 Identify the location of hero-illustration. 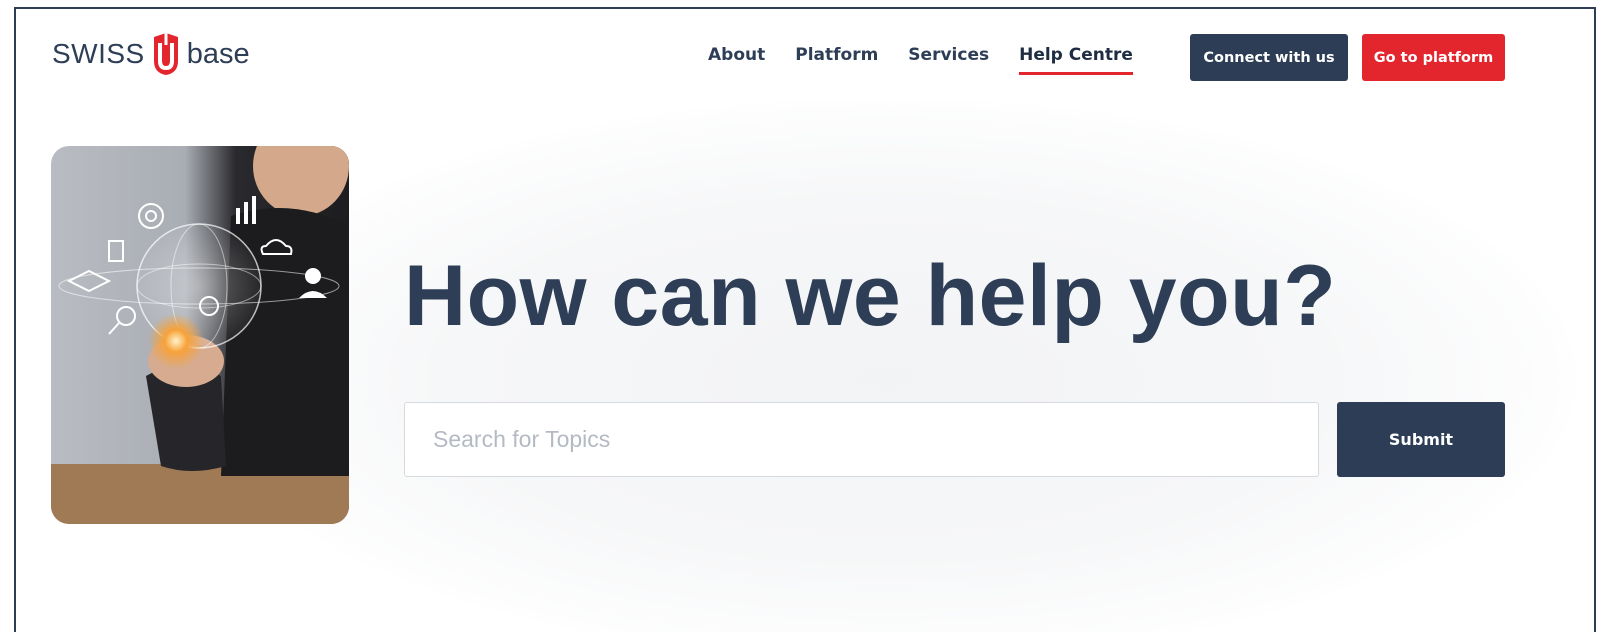
(200, 335).